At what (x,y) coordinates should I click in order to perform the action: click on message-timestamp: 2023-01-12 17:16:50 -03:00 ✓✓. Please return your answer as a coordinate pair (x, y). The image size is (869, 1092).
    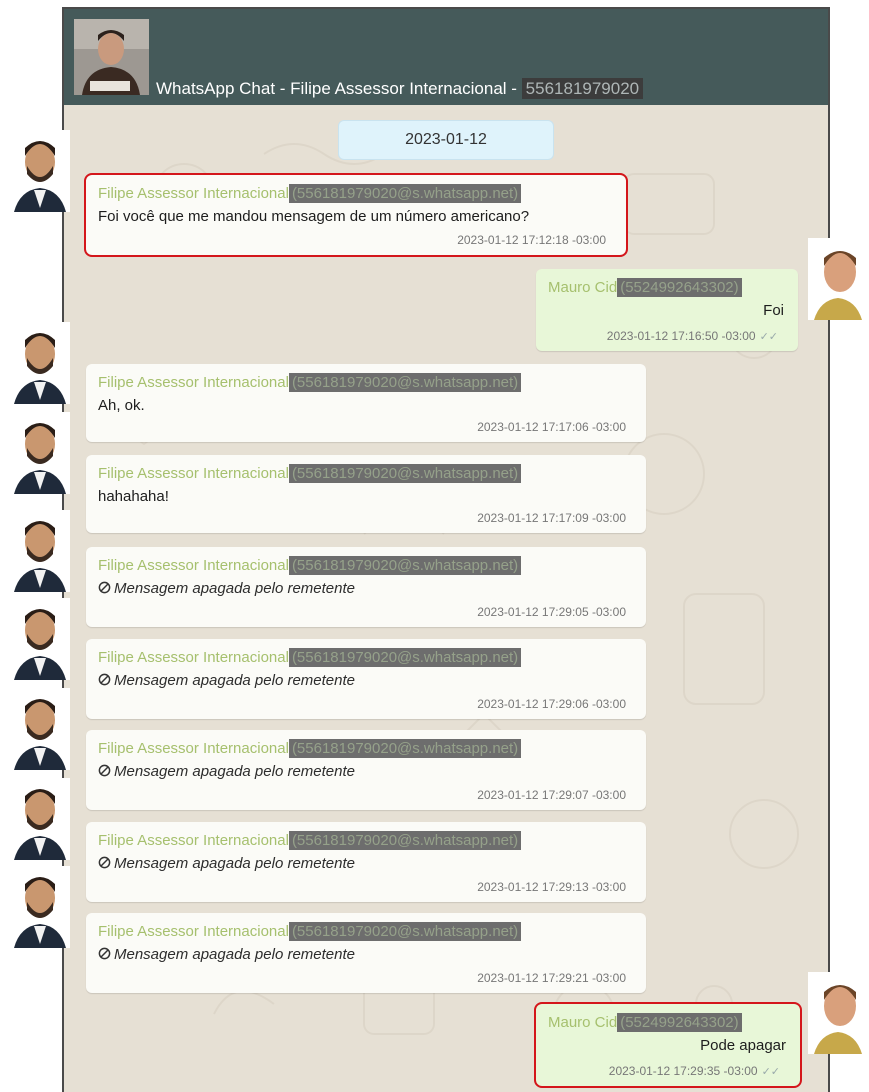
    Looking at the image, I should click on (692, 336).